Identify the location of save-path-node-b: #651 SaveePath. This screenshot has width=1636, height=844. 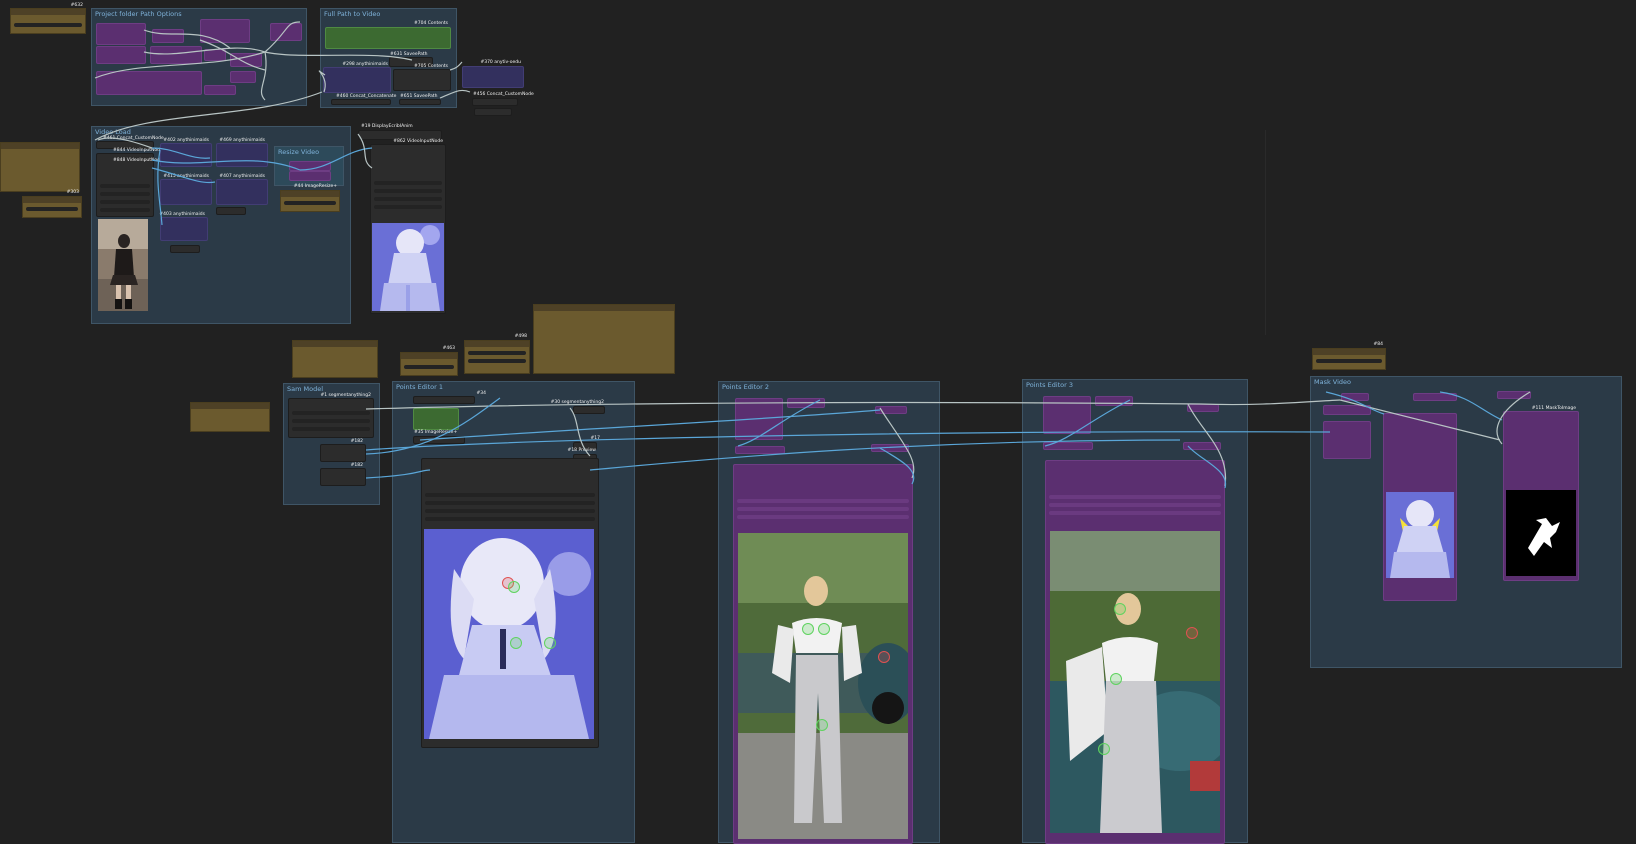
(420, 99).